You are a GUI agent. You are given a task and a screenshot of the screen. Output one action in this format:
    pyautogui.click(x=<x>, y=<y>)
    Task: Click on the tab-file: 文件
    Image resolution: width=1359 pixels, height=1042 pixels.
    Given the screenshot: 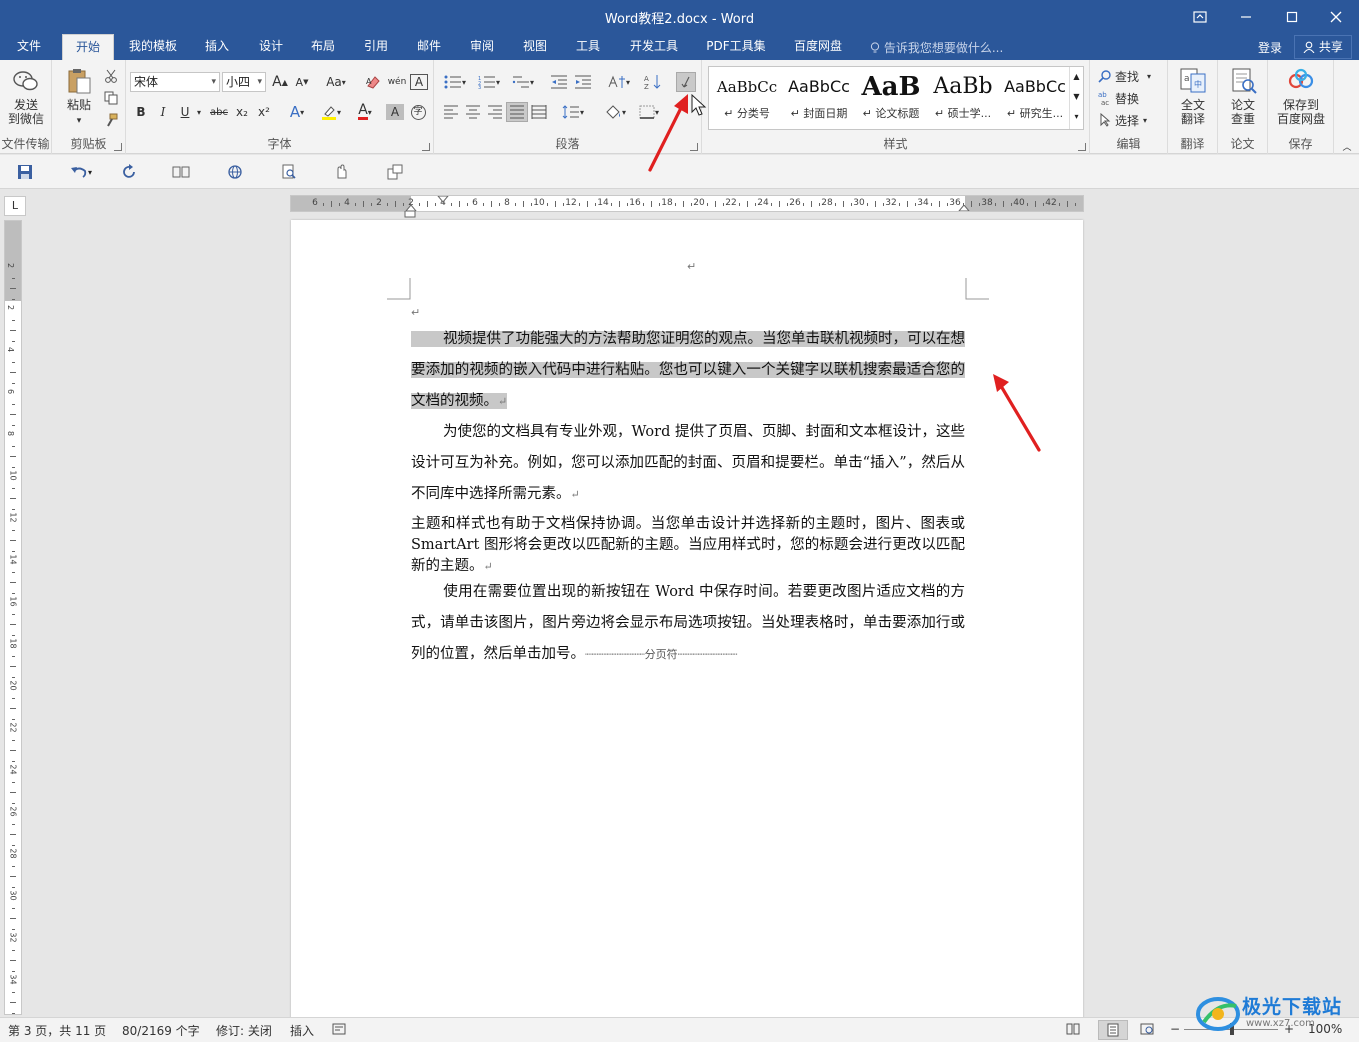 What is the action you would take?
    pyautogui.click(x=29, y=47)
    